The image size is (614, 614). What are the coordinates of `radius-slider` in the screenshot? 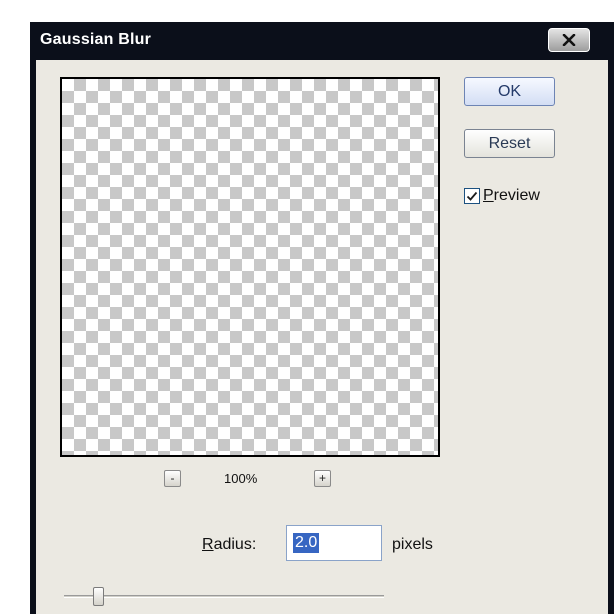 It's located at (224, 597).